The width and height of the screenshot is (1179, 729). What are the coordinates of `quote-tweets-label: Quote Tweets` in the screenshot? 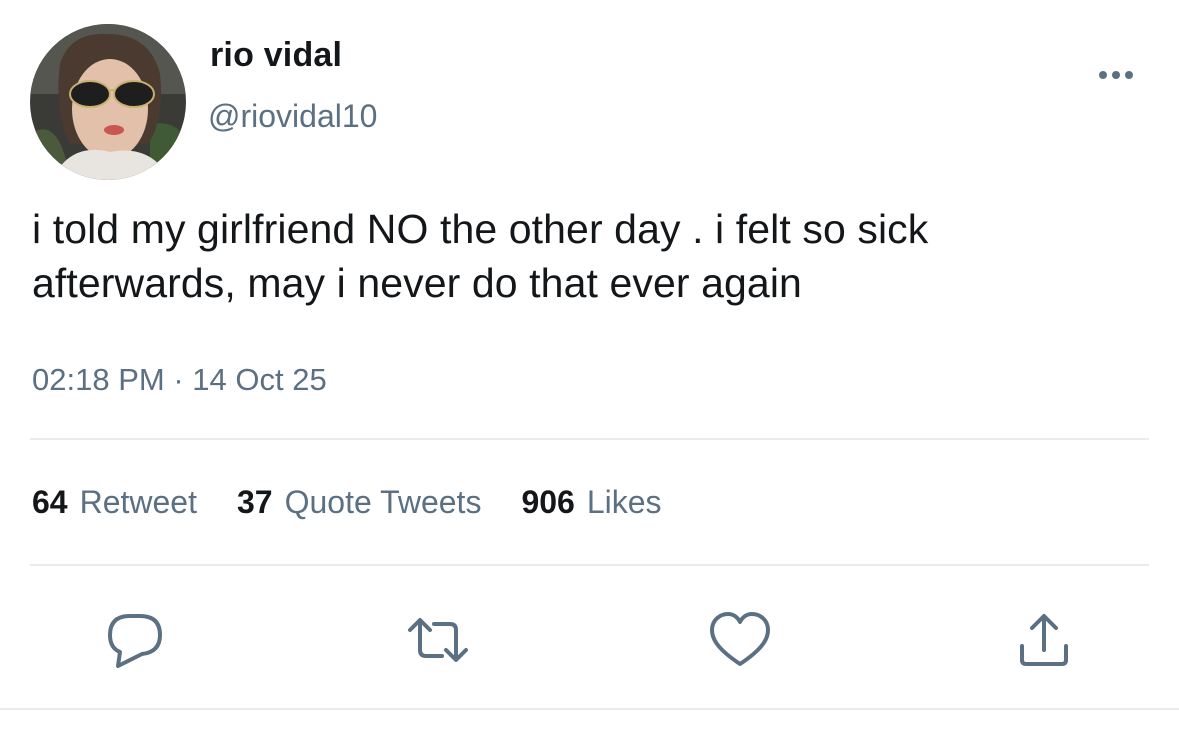 It's located at (383, 502).